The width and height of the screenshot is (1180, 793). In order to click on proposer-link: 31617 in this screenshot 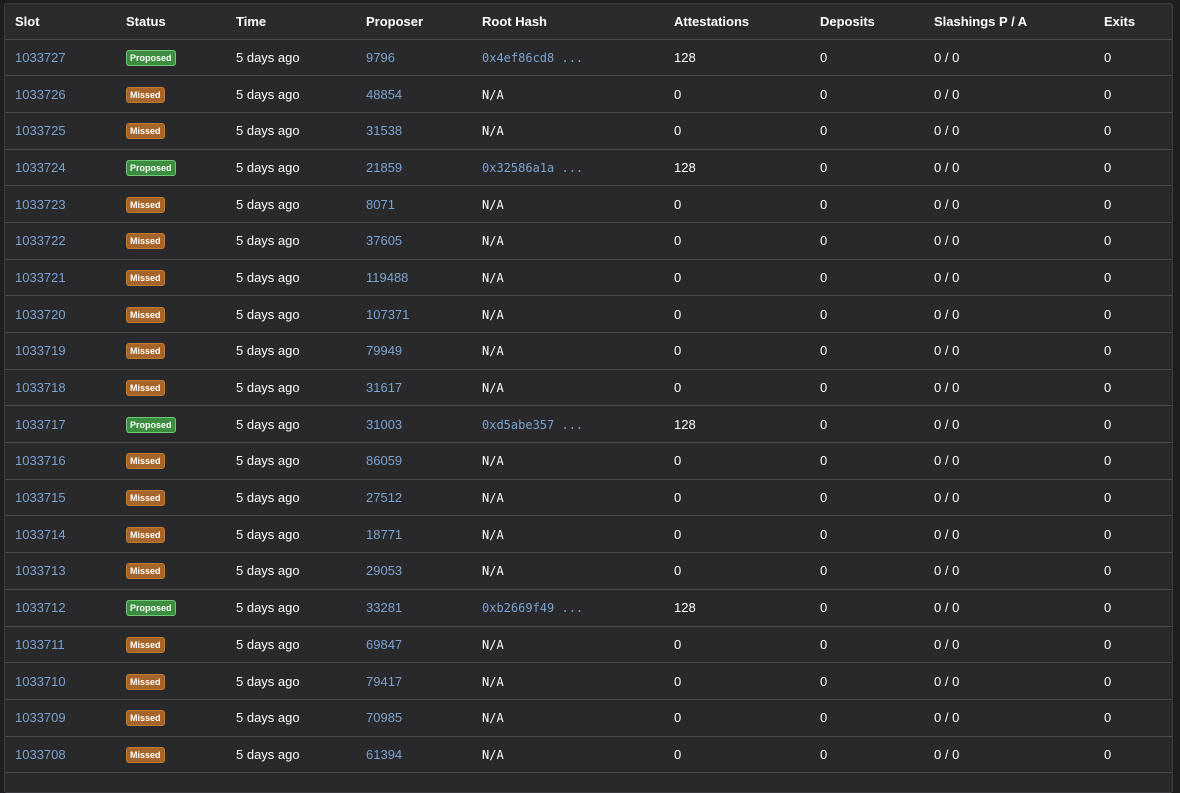, I will do `click(384, 387)`.